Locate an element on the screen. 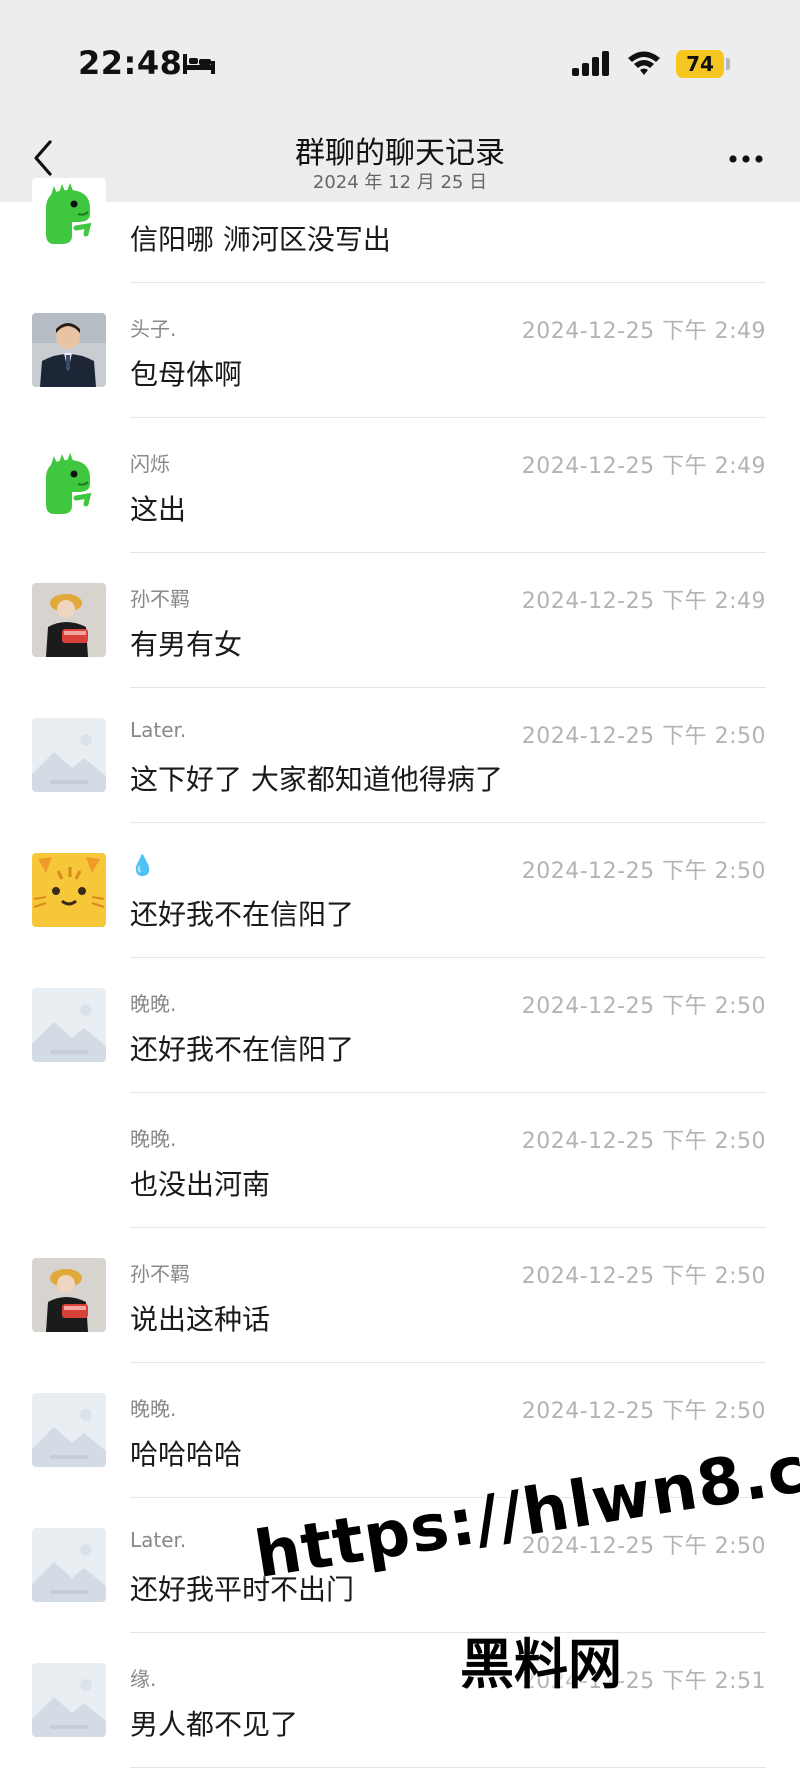 This screenshot has width=800, height=1768. message-text: 这出 is located at coordinates (158, 509).